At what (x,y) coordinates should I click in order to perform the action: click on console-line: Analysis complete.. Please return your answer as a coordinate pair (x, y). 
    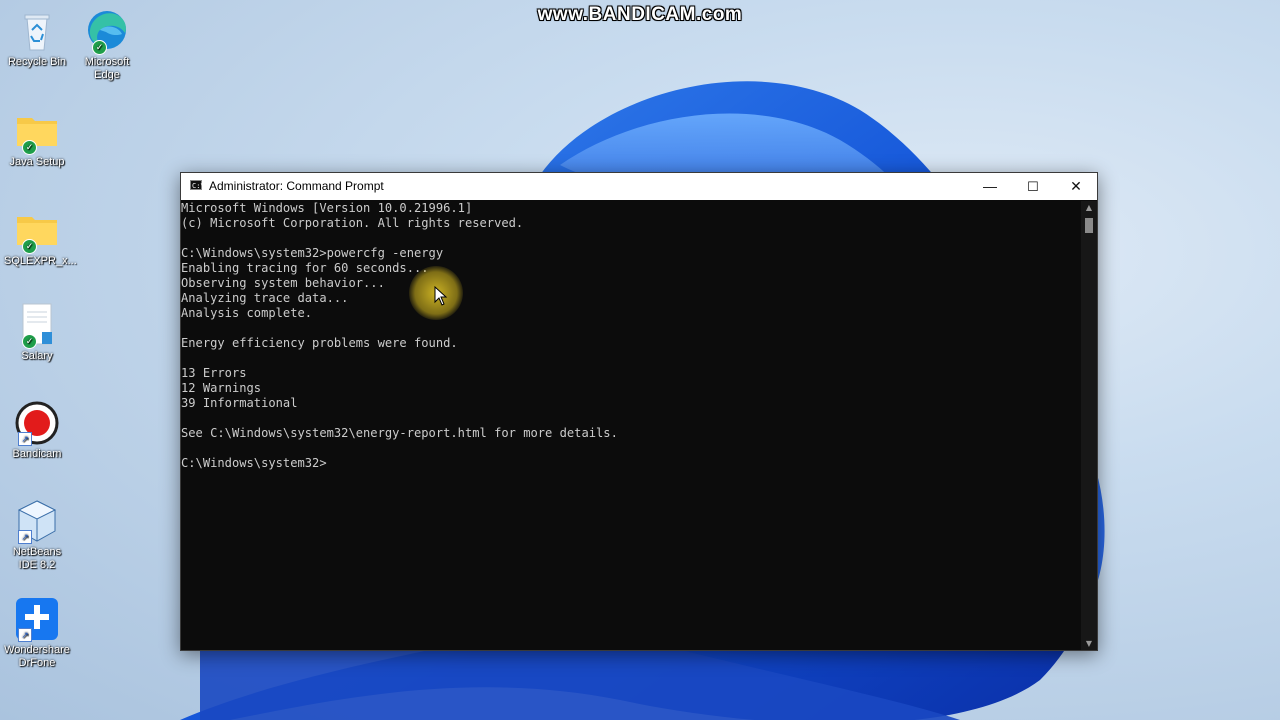
    Looking at the image, I should click on (247, 313).